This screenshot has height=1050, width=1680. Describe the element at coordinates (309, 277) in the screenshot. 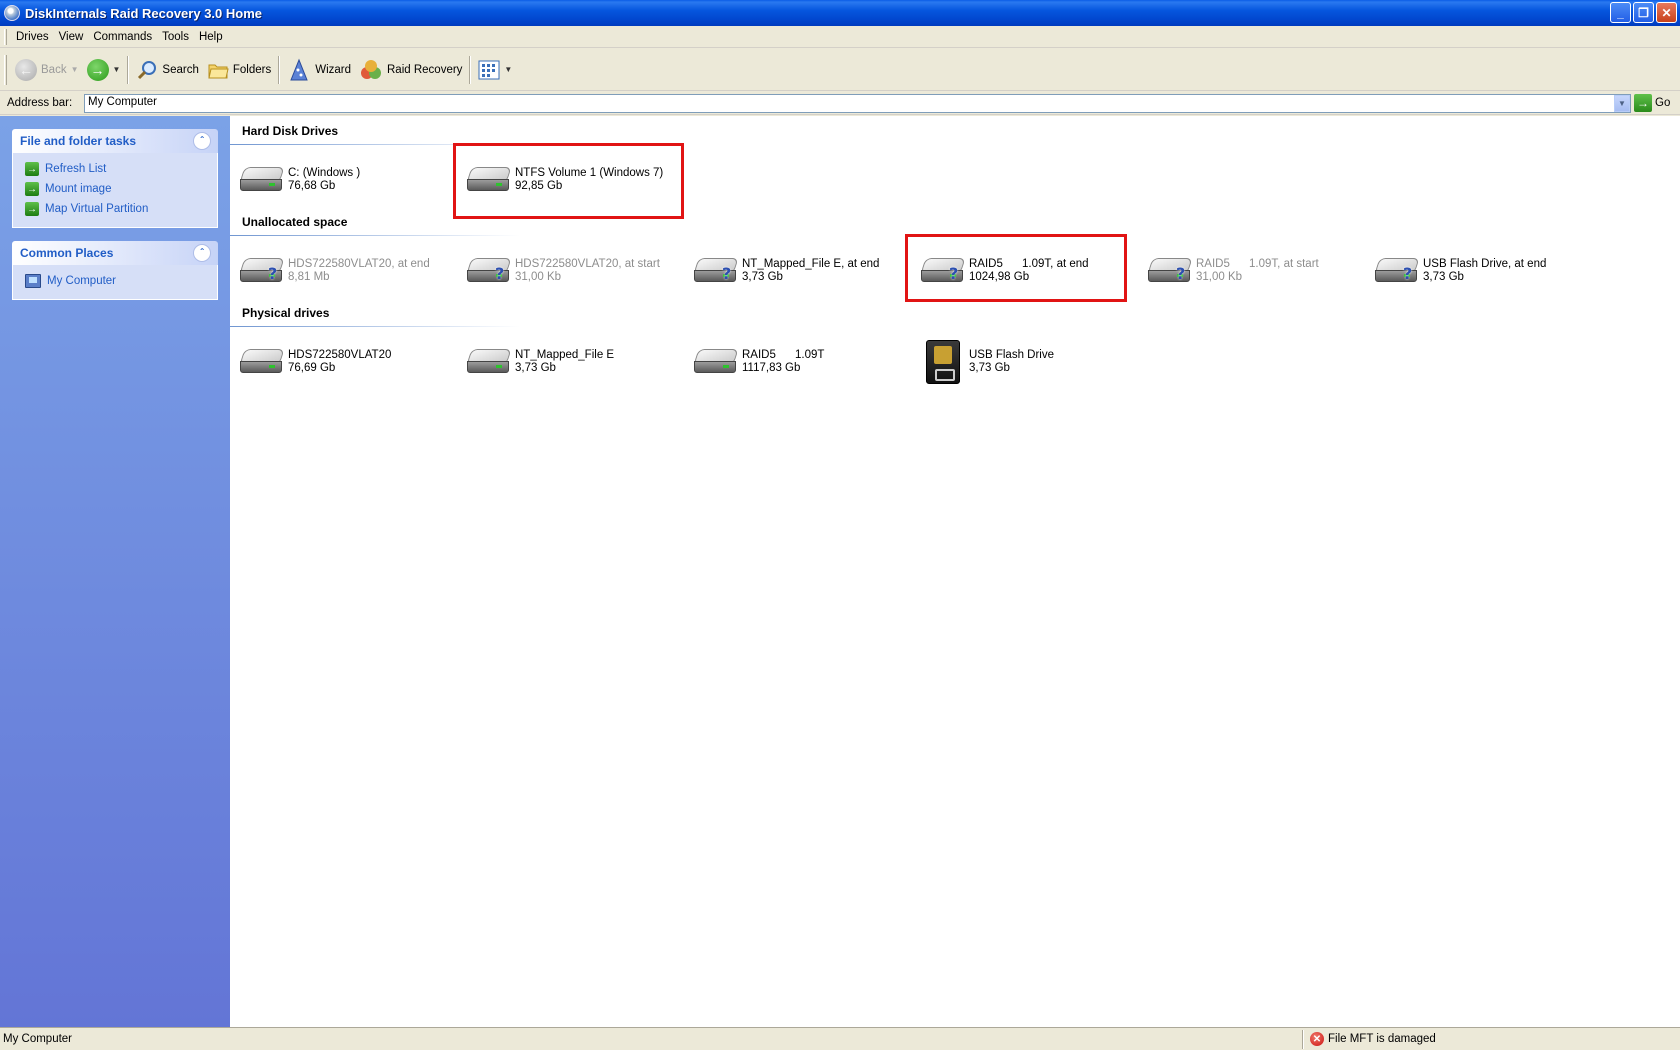

I see `drive-size: 8,81 Mb` at that location.